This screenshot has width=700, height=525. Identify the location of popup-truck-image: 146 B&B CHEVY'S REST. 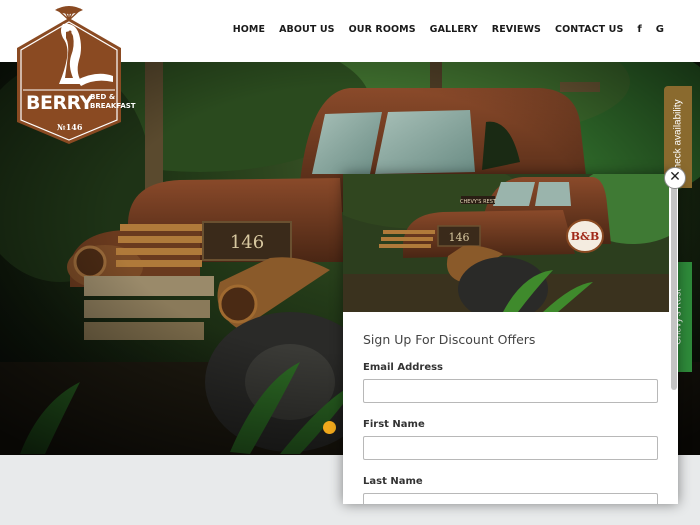
(506, 243).